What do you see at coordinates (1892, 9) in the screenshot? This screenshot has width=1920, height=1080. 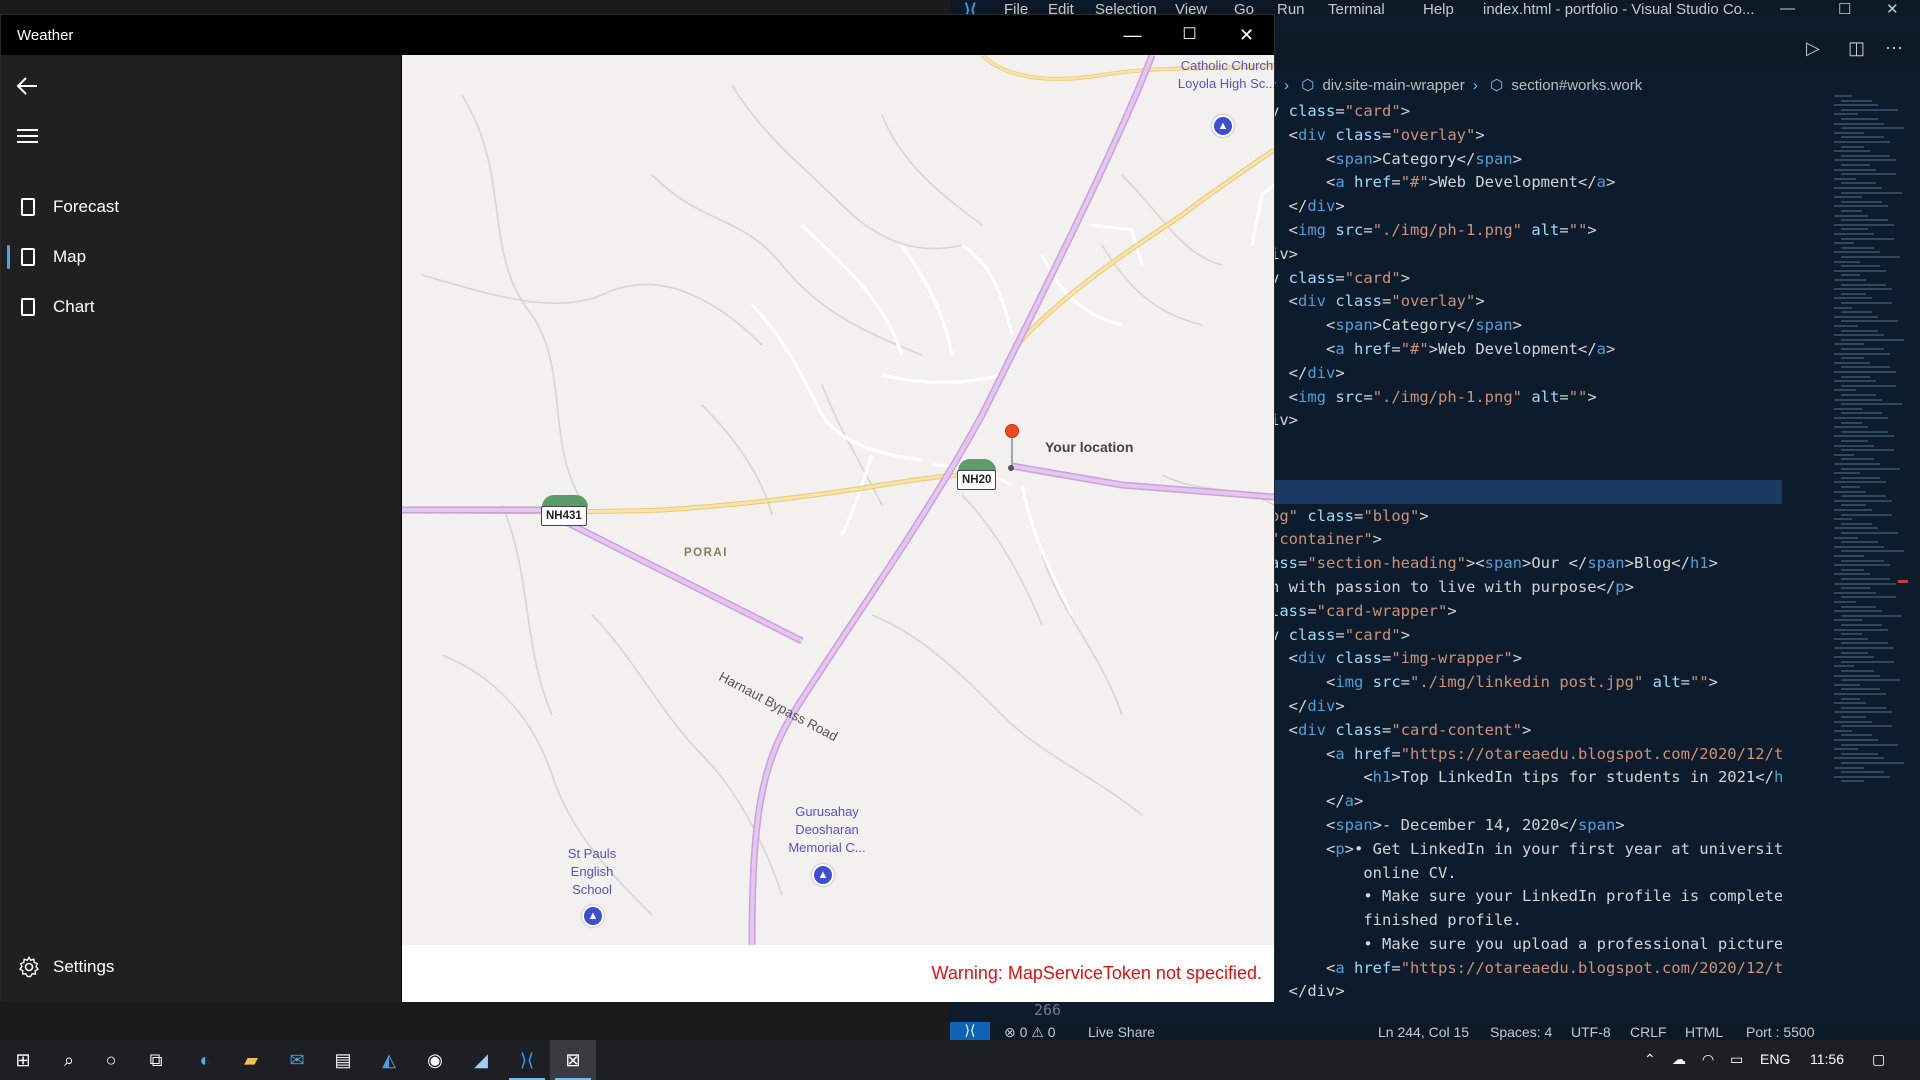 I see `vscode-close-button: ✕` at bounding box center [1892, 9].